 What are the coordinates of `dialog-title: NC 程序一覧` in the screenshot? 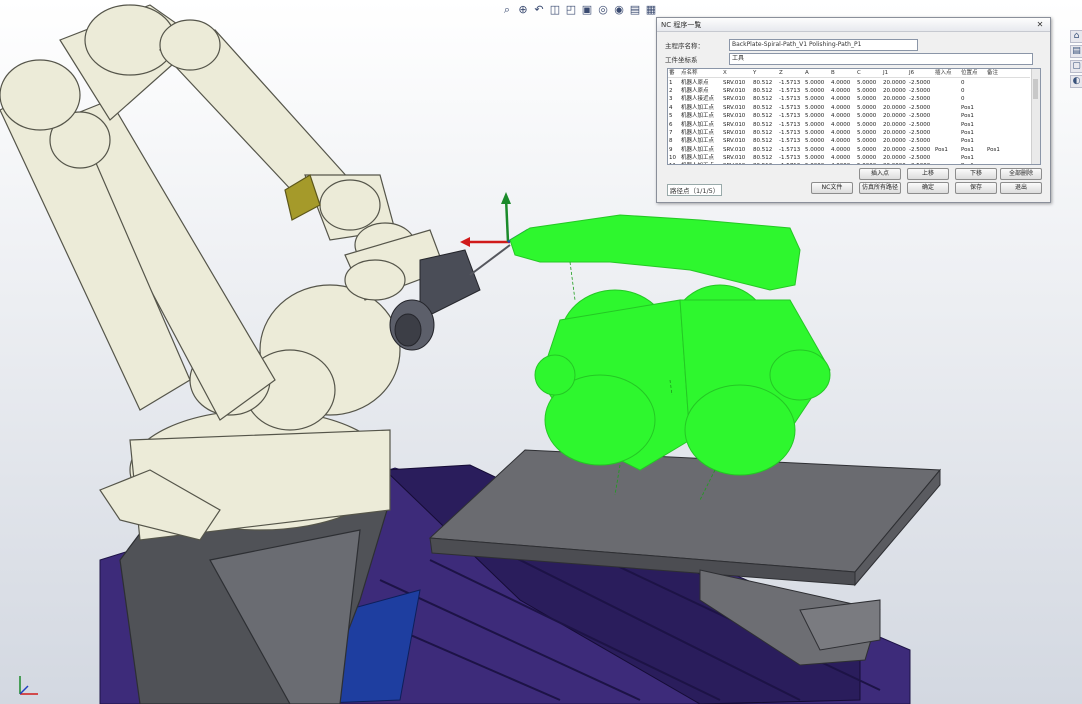 It's located at (681, 24).